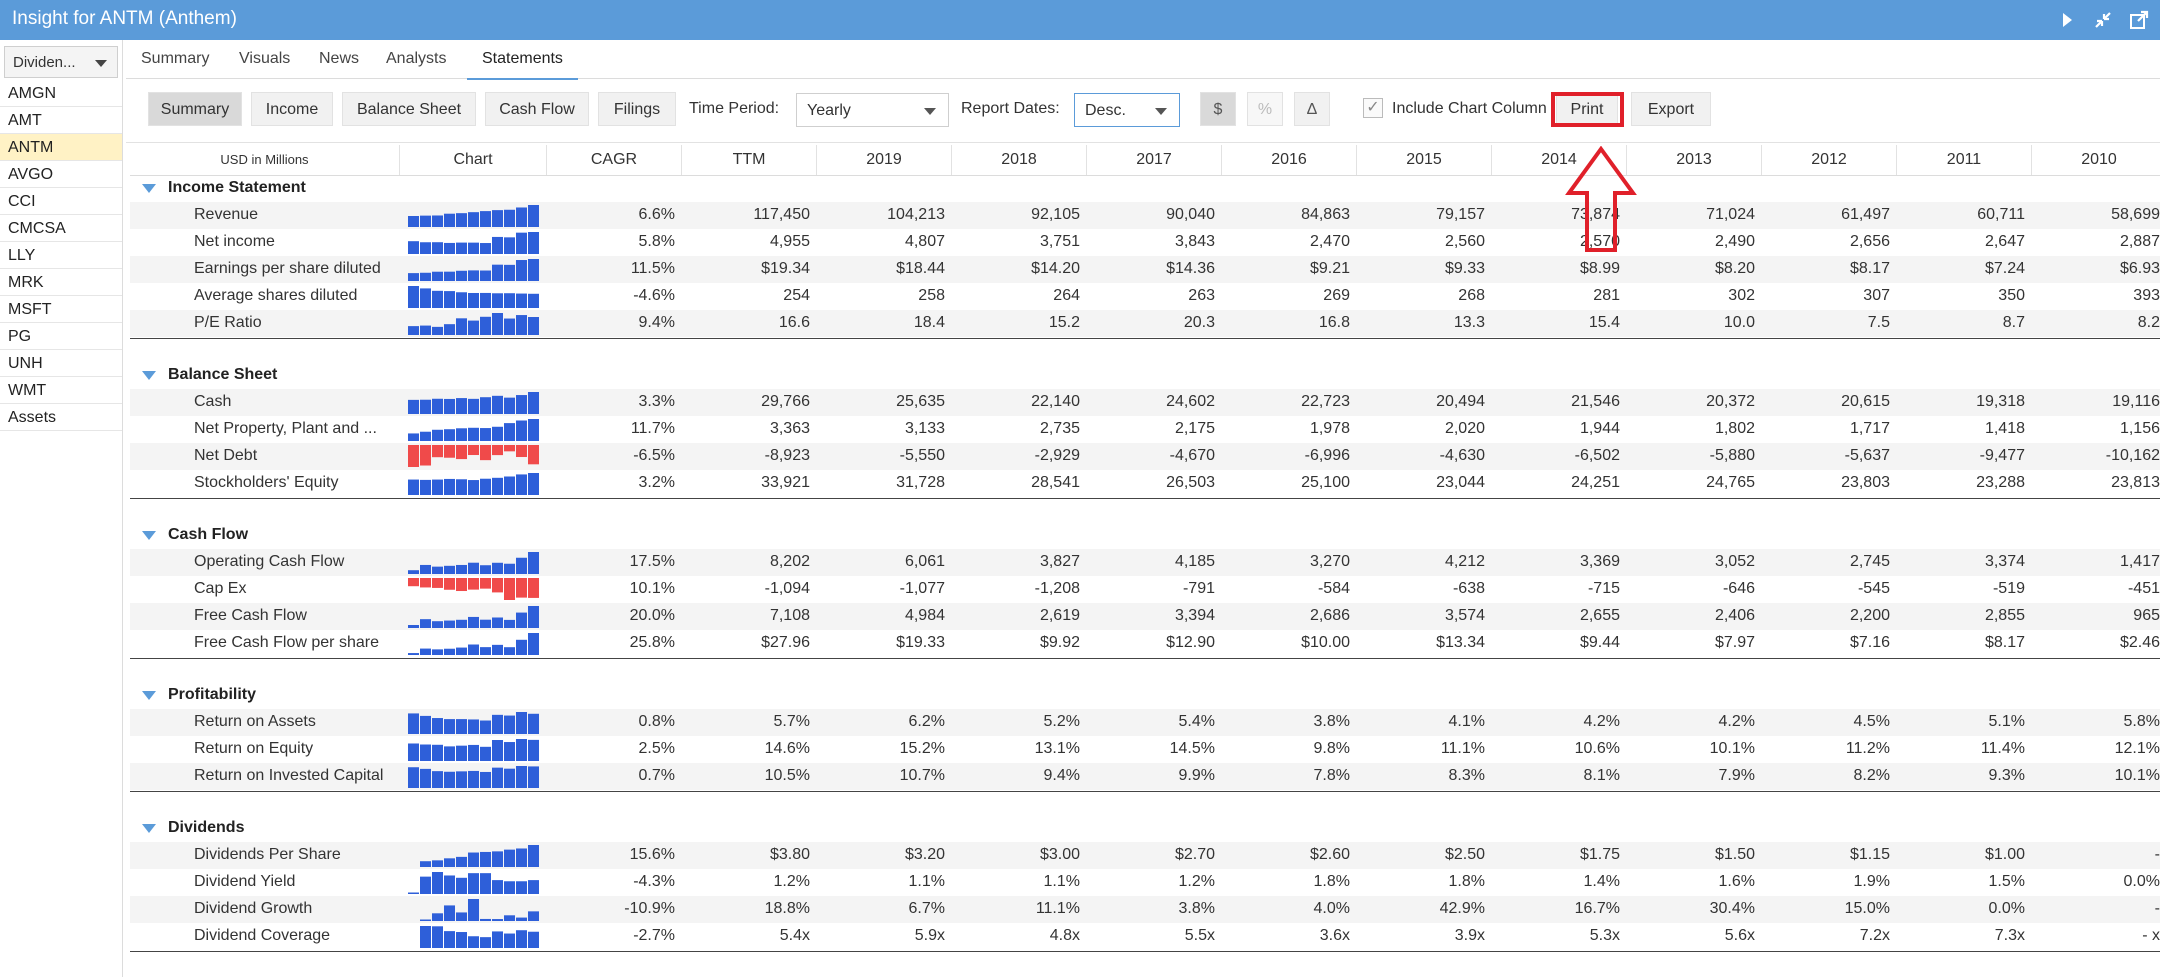  I want to click on delta-mode-button: Δ, so click(1312, 109).